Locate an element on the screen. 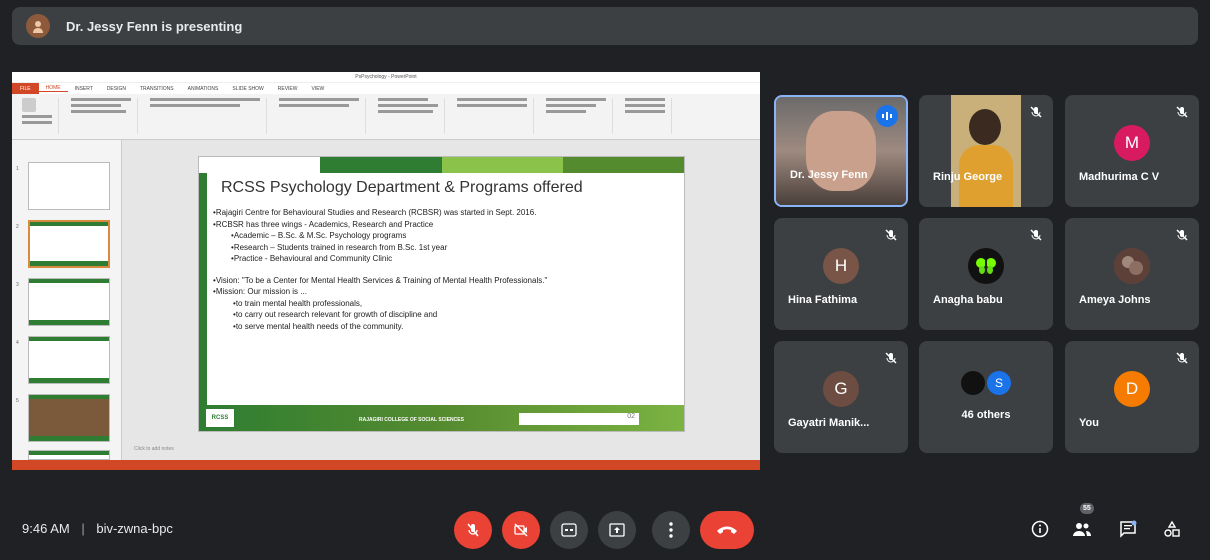  ppt-tab-review: REVIEW is located at coordinates (287, 88).